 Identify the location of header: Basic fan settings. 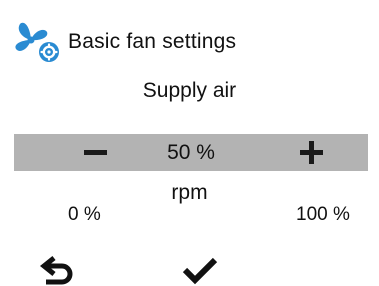
(125, 42).